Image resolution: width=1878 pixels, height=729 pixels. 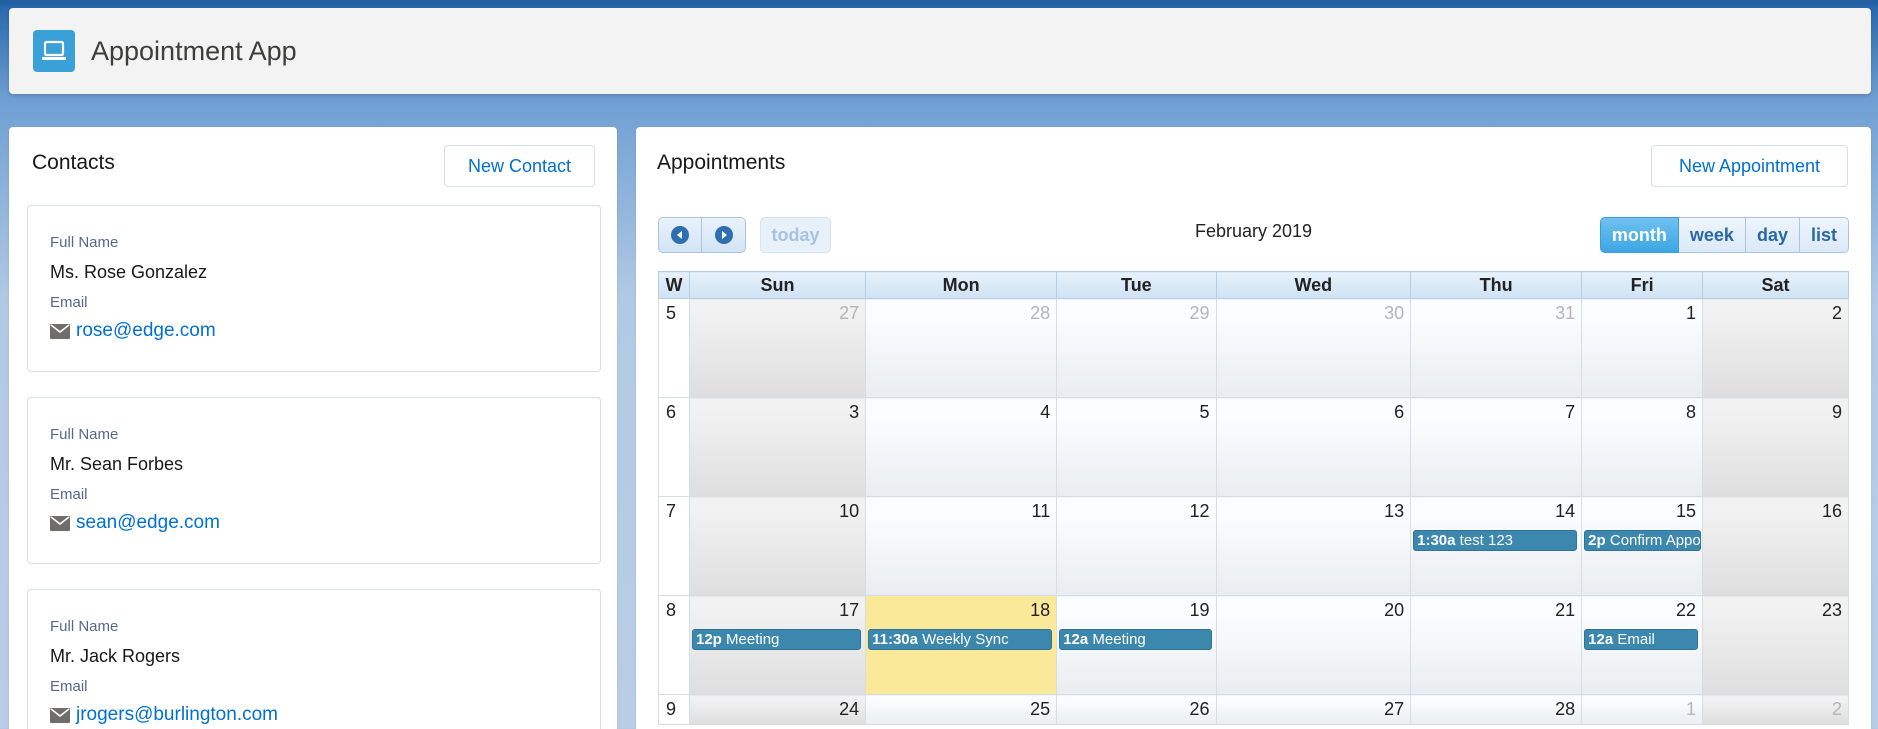 What do you see at coordinates (1749, 166) in the screenshot?
I see `new-appointment-button: New Appointment` at bounding box center [1749, 166].